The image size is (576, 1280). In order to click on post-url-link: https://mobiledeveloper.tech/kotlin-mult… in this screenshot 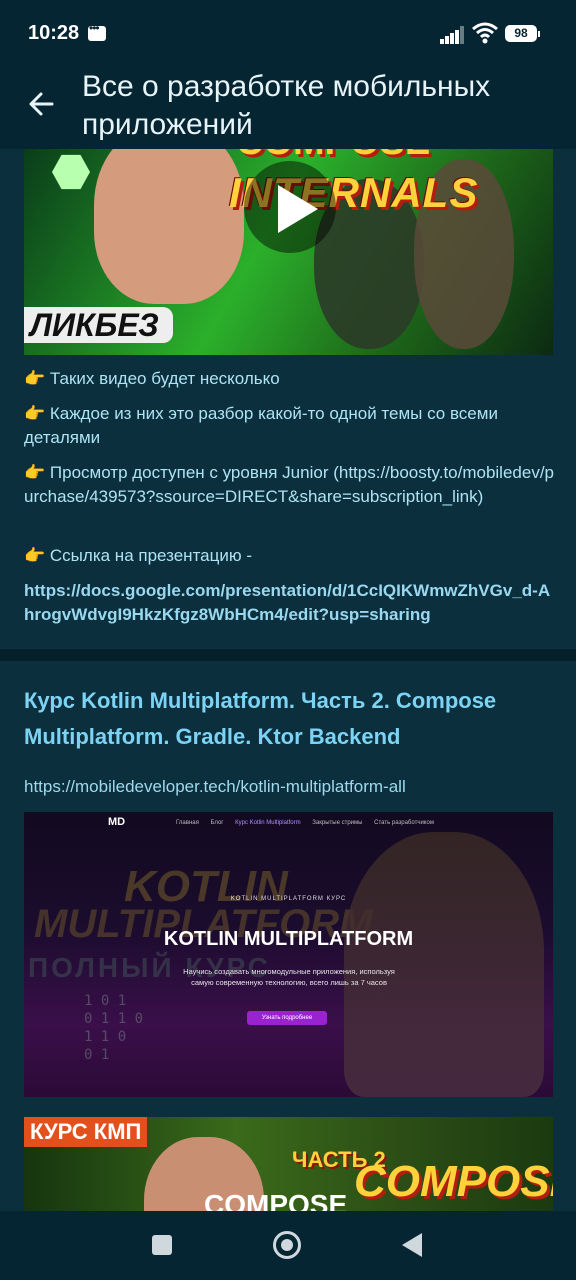, I will do `click(215, 787)`.